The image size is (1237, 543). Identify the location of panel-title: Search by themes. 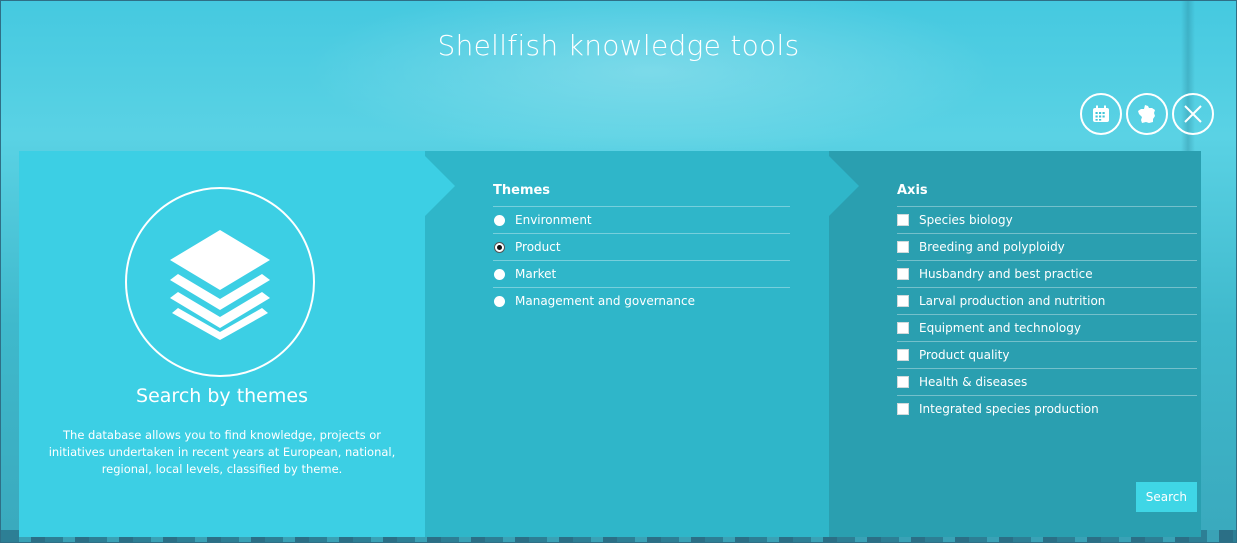
(222, 396).